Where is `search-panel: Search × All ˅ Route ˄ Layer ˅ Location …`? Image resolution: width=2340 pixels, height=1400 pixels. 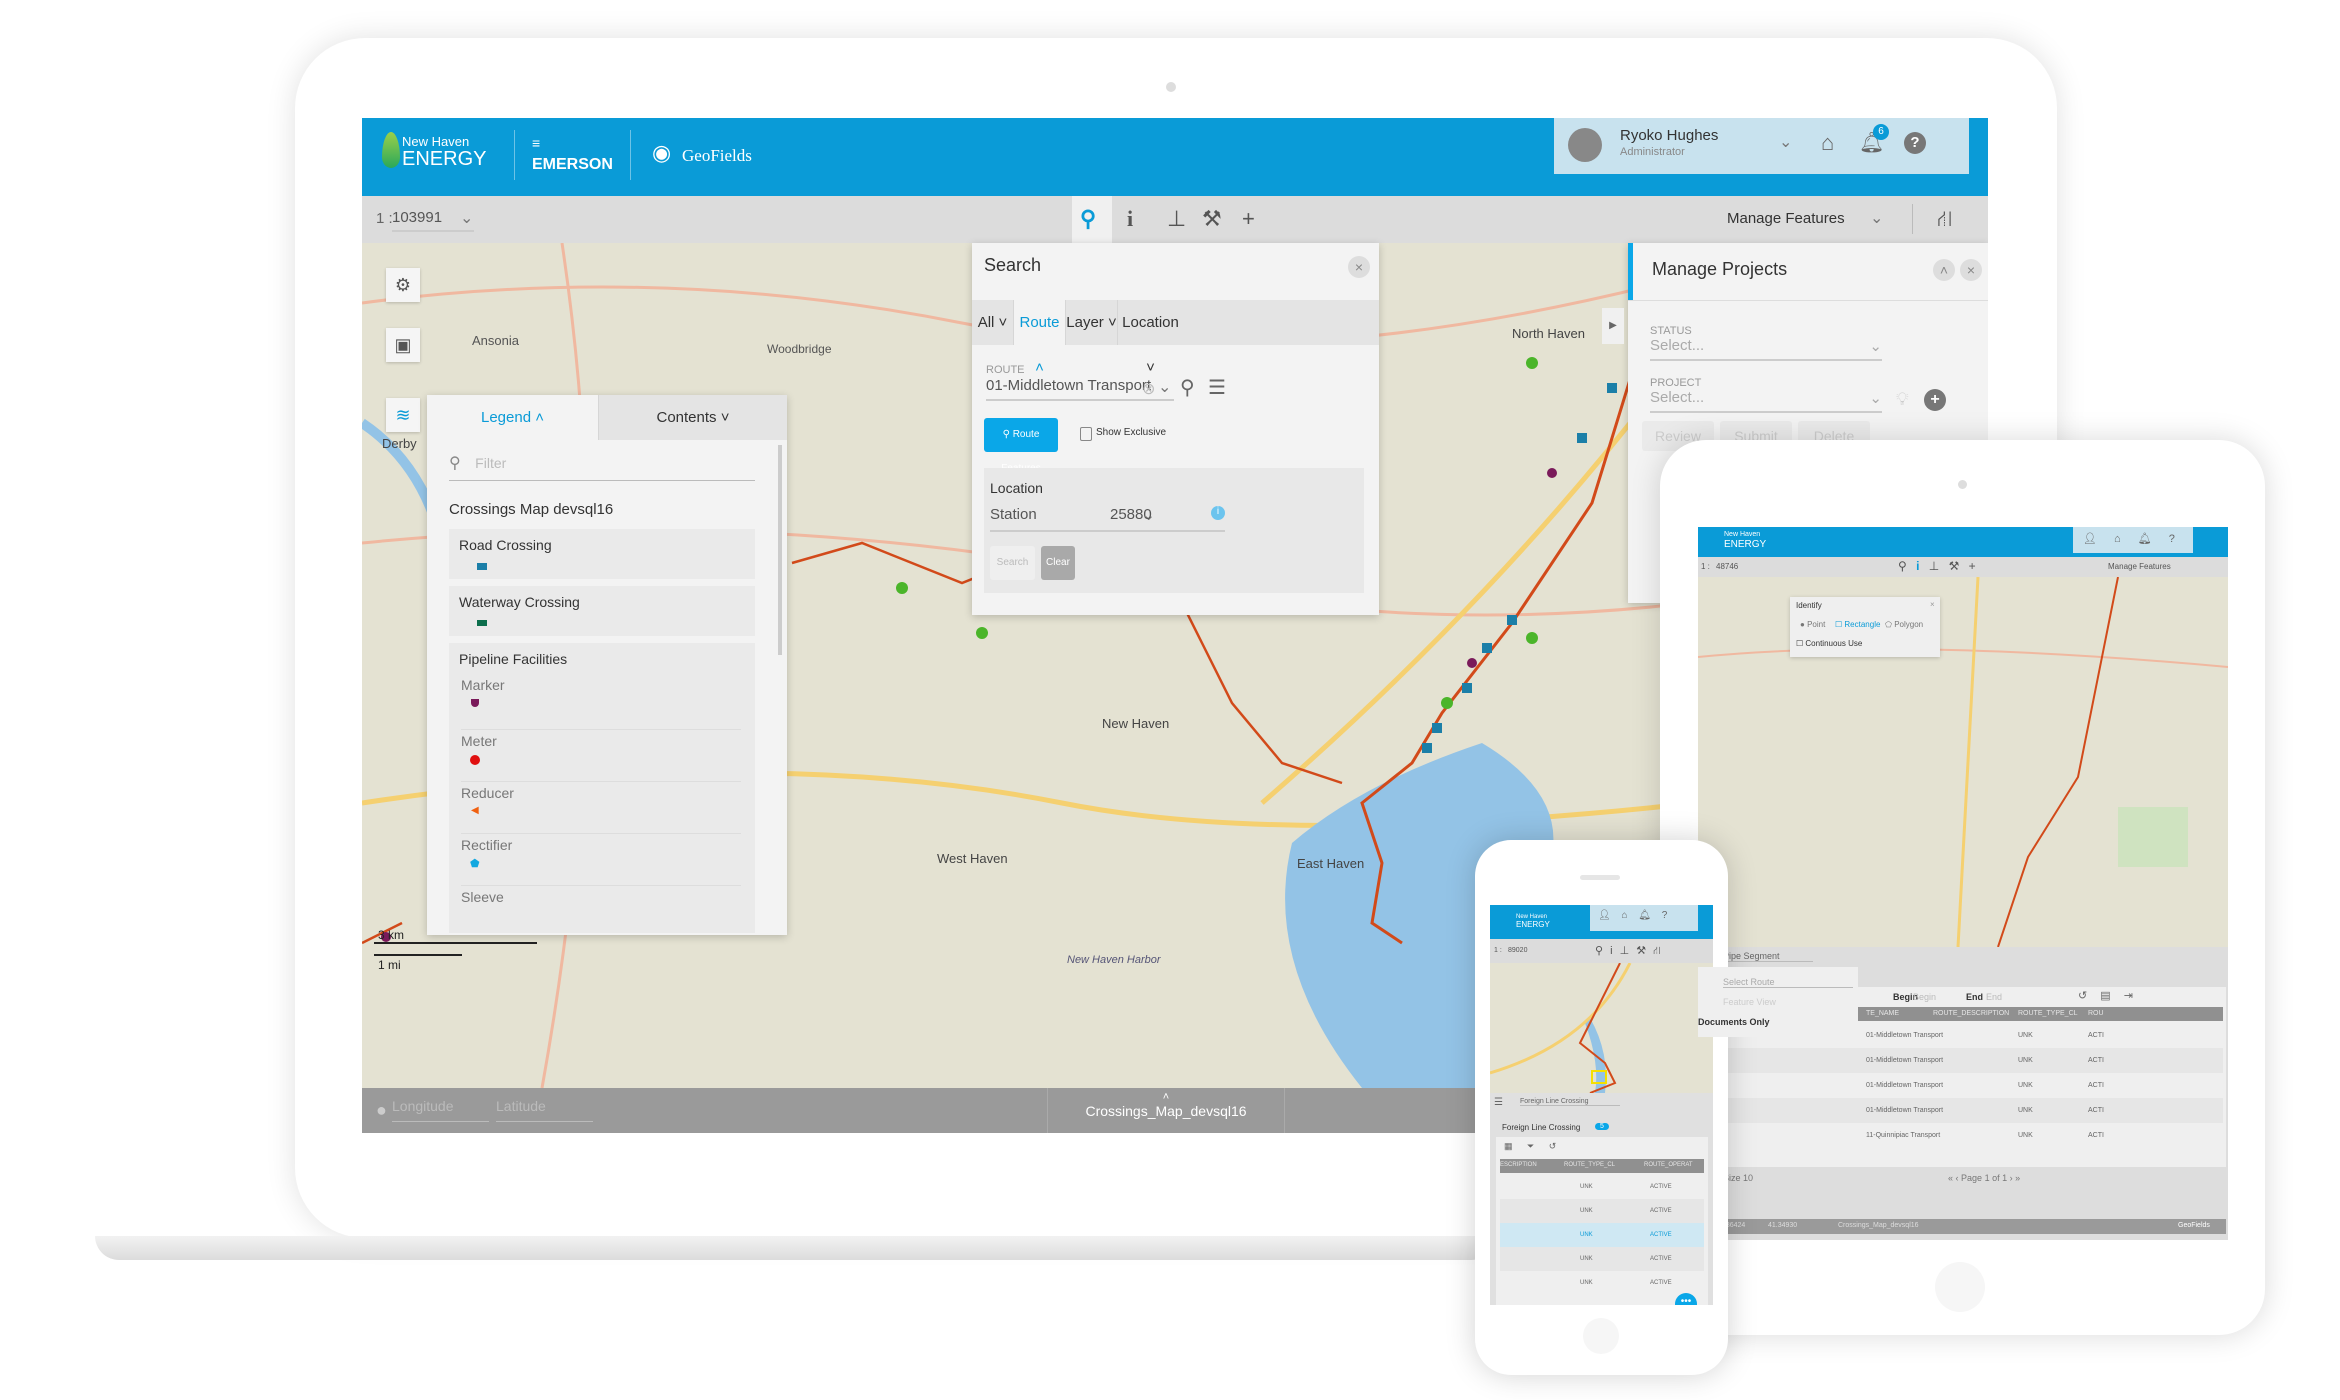 search-panel: Search × All ˅ Route ˄ Layer ˅ Location … is located at coordinates (1175, 429).